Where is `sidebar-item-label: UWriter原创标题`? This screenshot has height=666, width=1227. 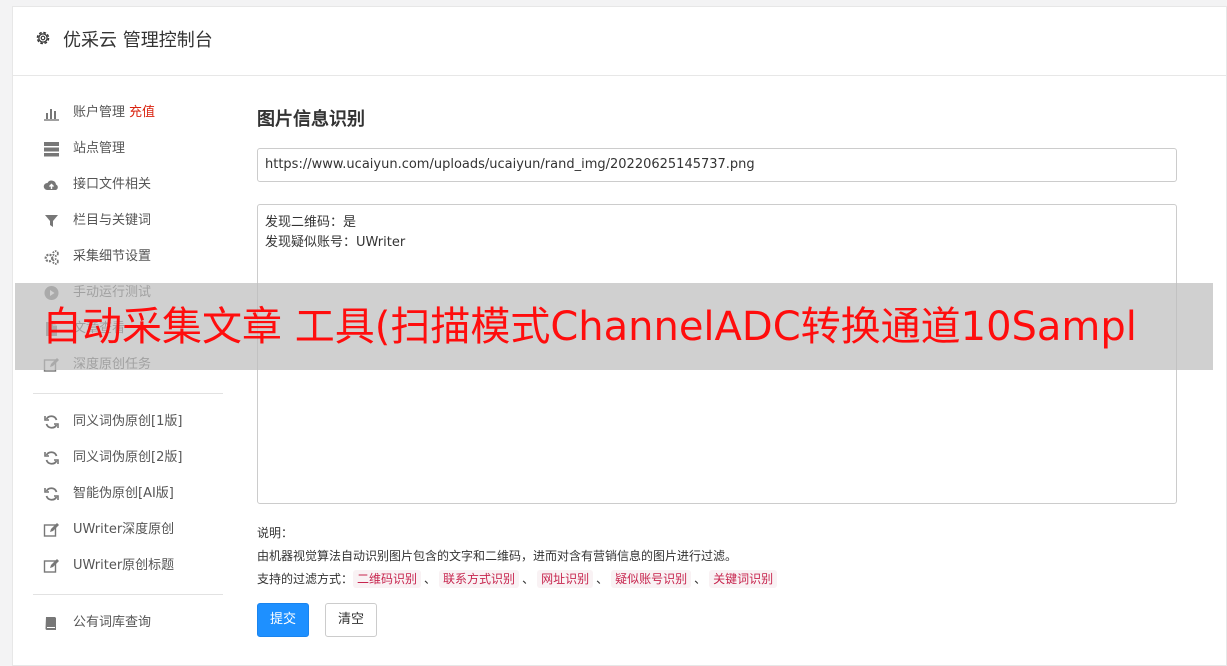
sidebar-item-label: UWriter原创标题 is located at coordinates (123, 566).